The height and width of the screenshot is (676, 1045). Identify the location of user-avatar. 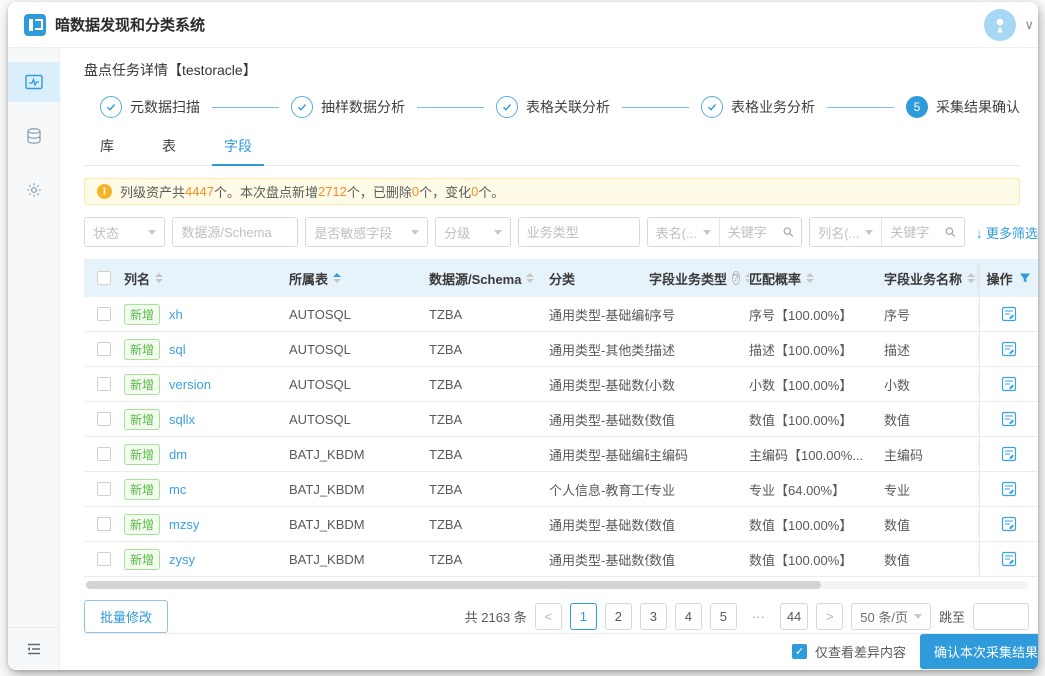
(1000, 24).